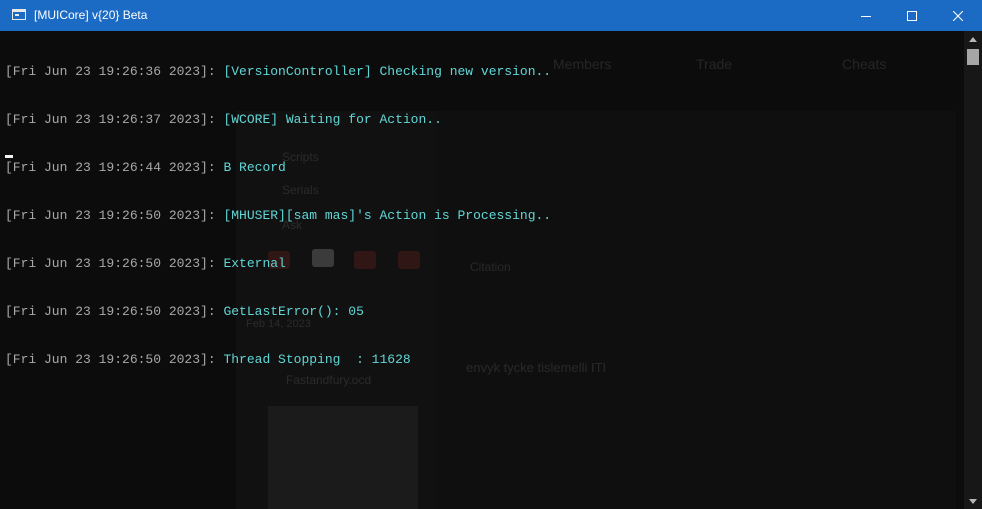  Describe the element at coordinates (332, 119) in the screenshot. I see `line-message: [WCORE] Waiting for Action..` at that location.